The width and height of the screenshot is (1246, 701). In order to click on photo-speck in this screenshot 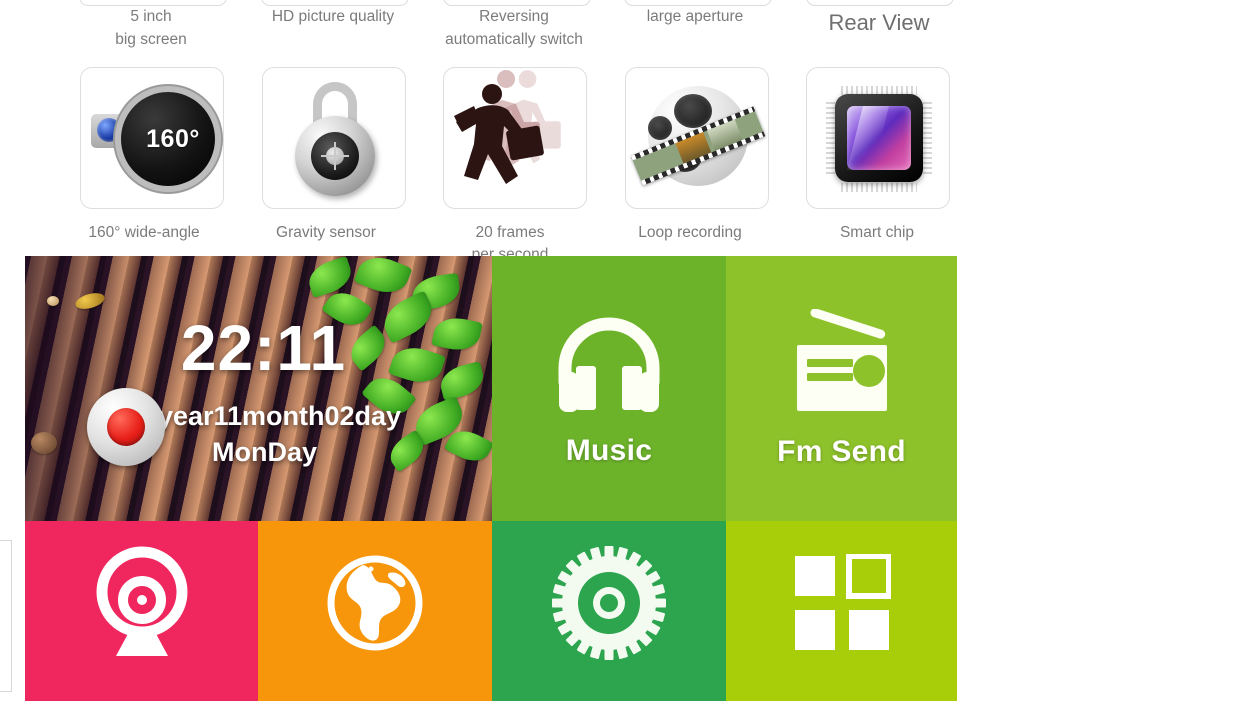, I will do `click(53, 301)`.